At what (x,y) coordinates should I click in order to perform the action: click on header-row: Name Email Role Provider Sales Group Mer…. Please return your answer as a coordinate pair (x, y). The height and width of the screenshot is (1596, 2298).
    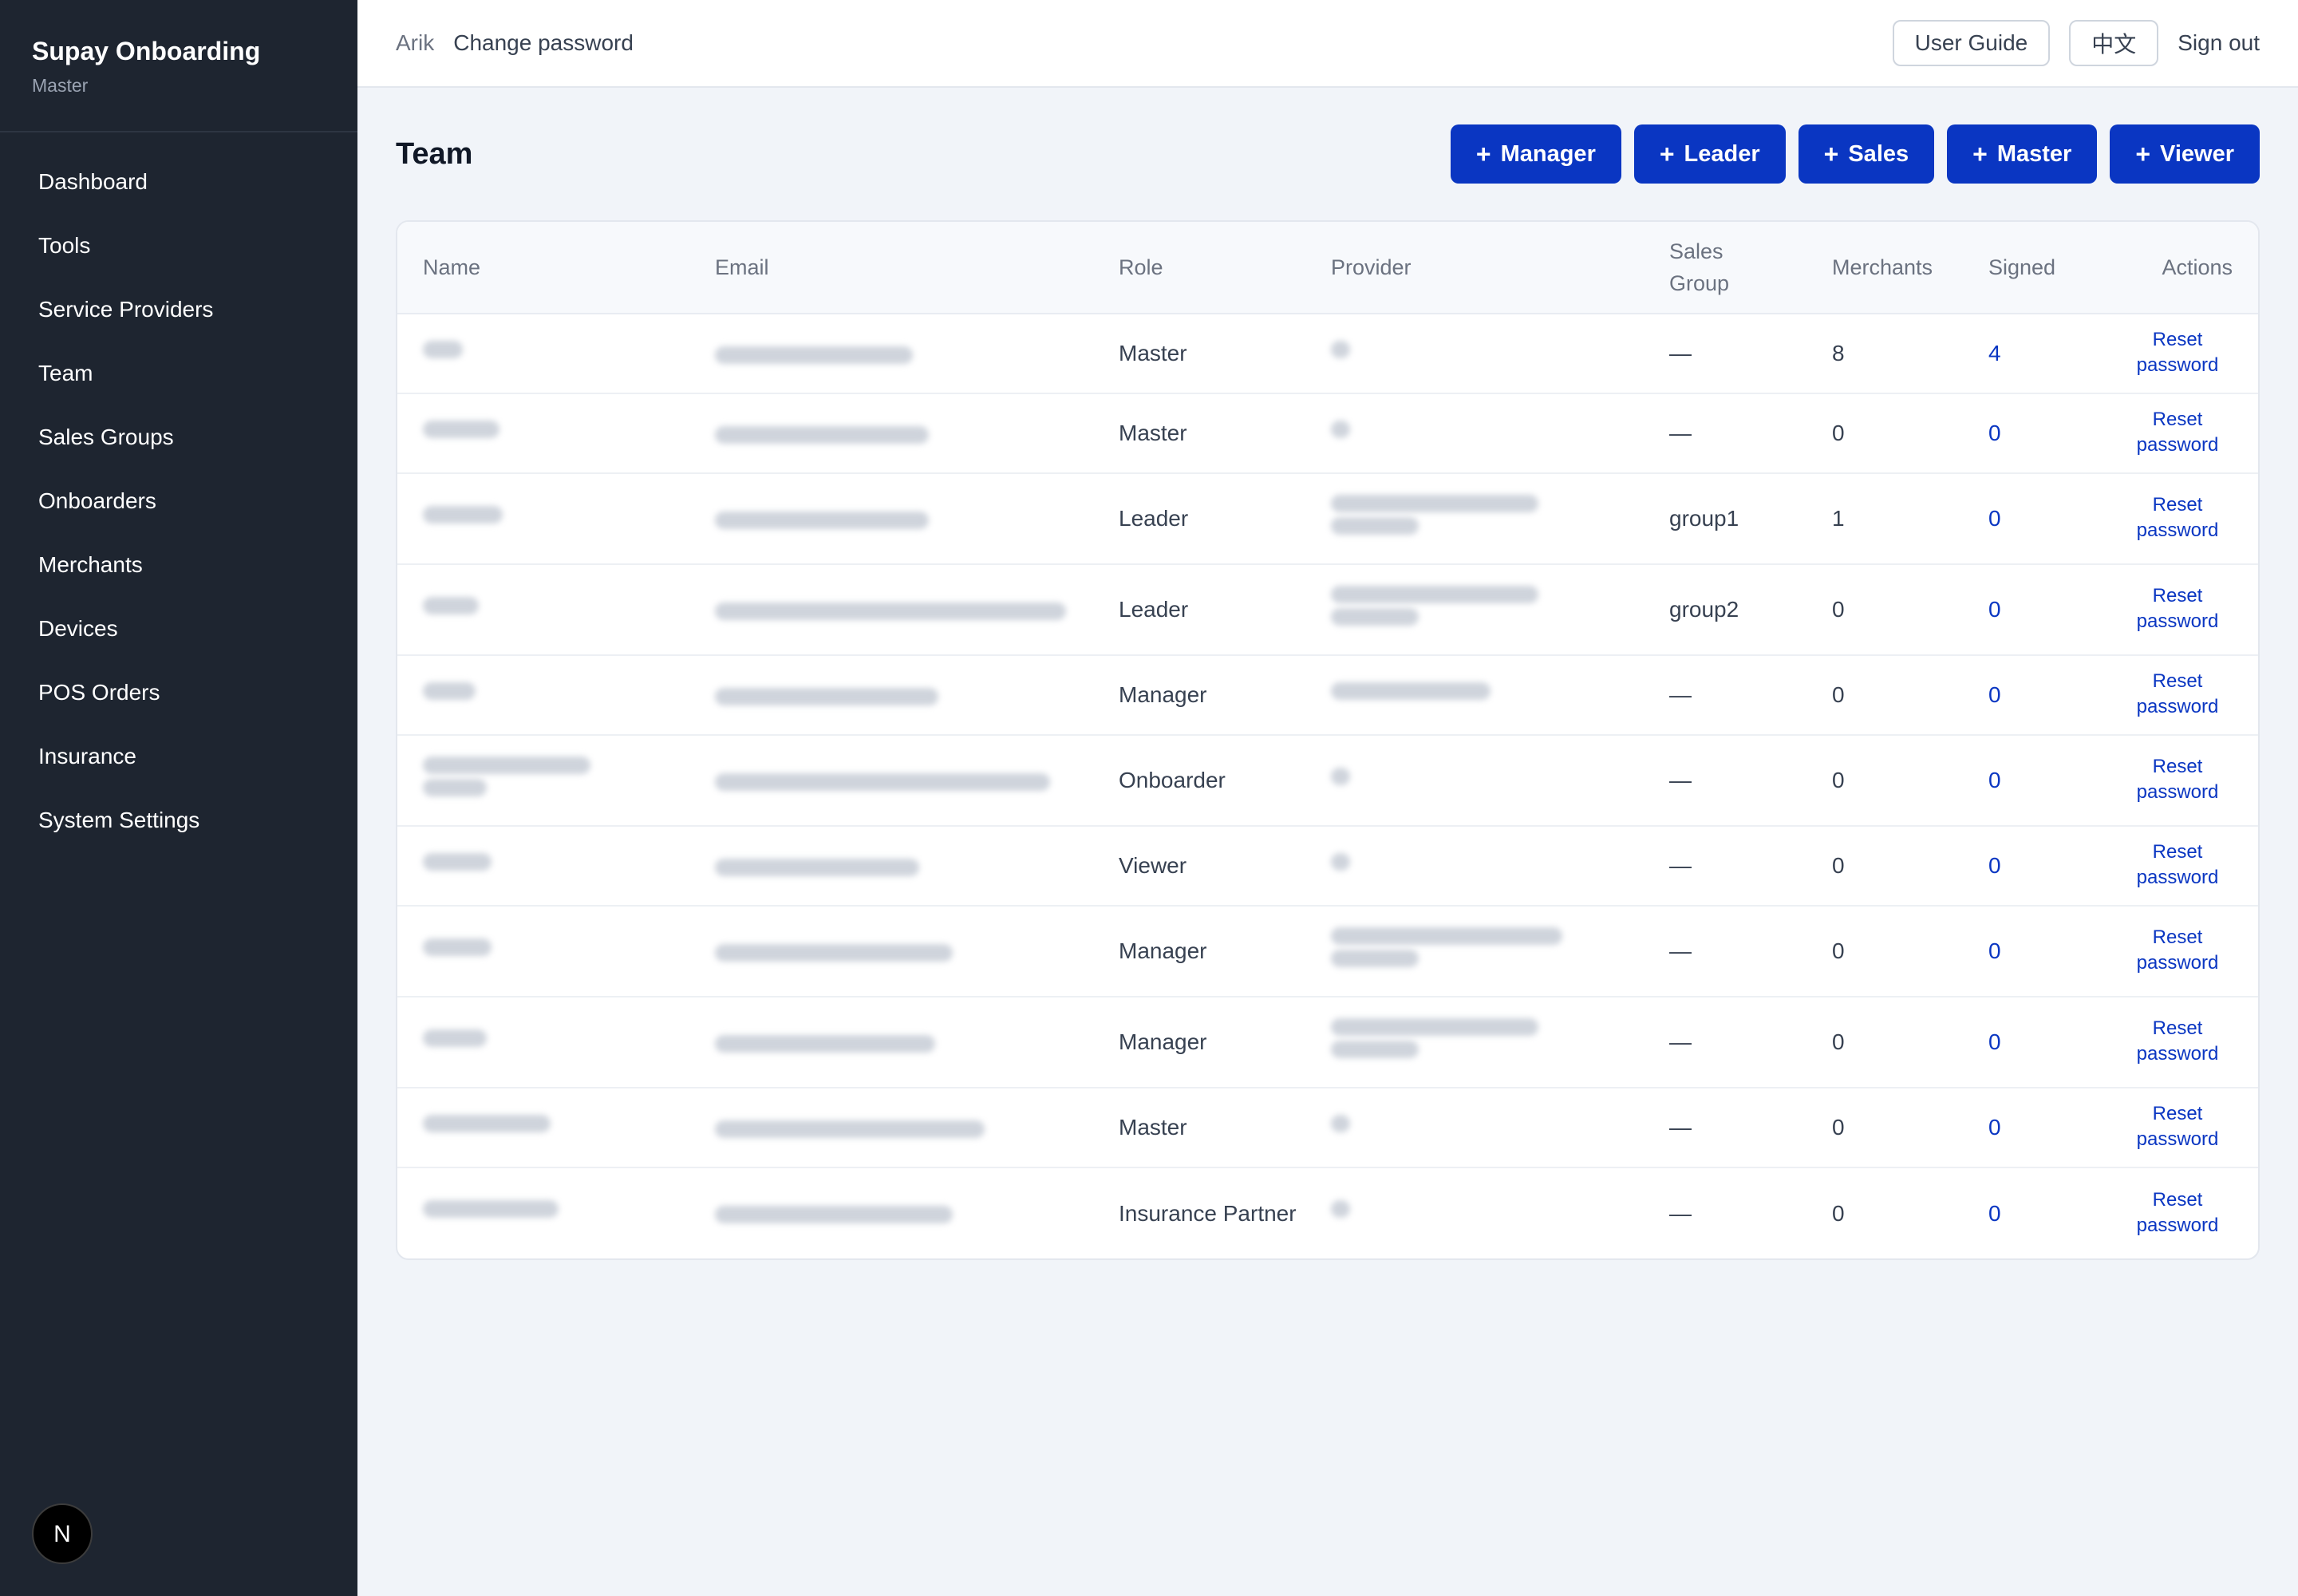
    Looking at the image, I should click on (1328, 268).